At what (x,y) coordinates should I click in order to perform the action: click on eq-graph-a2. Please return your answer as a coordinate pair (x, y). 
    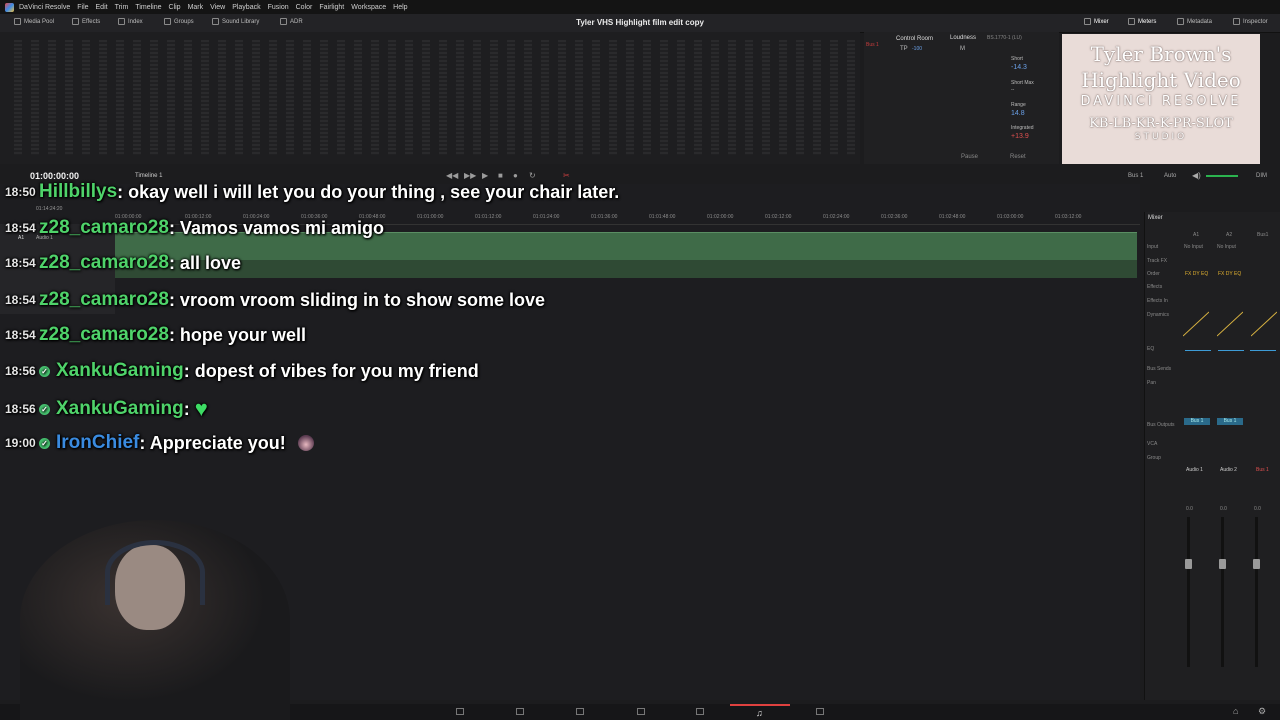
    Looking at the image, I should click on (1231, 350).